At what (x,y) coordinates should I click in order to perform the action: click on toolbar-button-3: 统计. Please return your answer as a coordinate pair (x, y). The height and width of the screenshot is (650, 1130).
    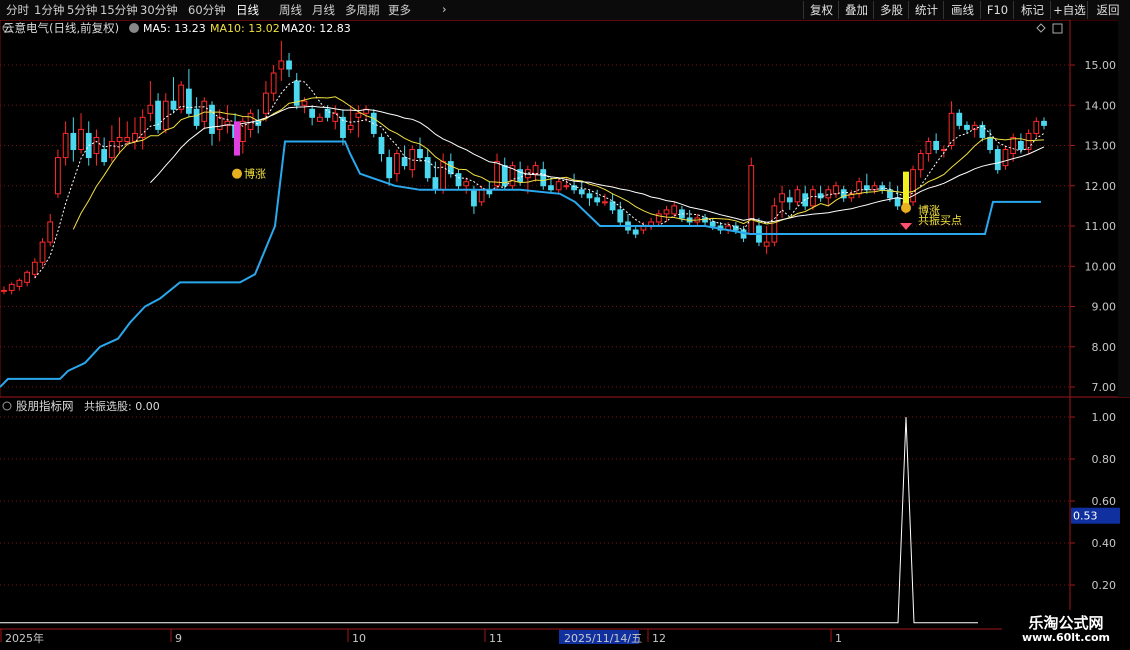
    Looking at the image, I should click on (926, 10).